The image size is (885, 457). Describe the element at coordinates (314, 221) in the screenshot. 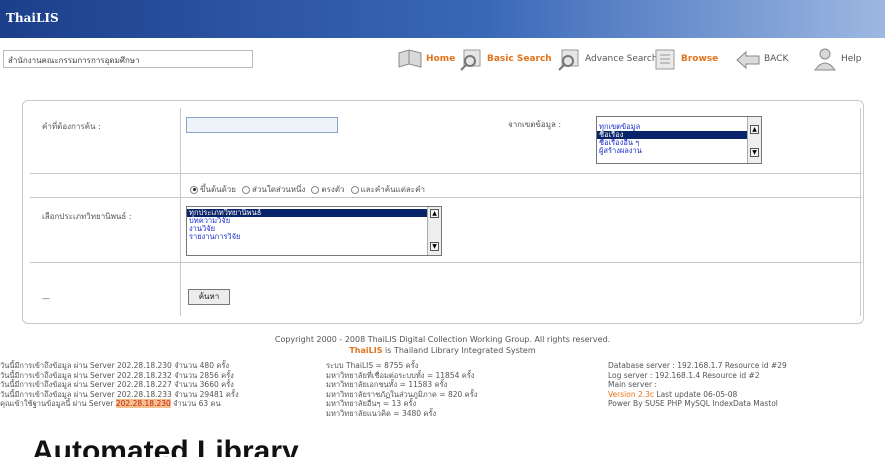

I see `list-item: บทความวิจัย` at that location.